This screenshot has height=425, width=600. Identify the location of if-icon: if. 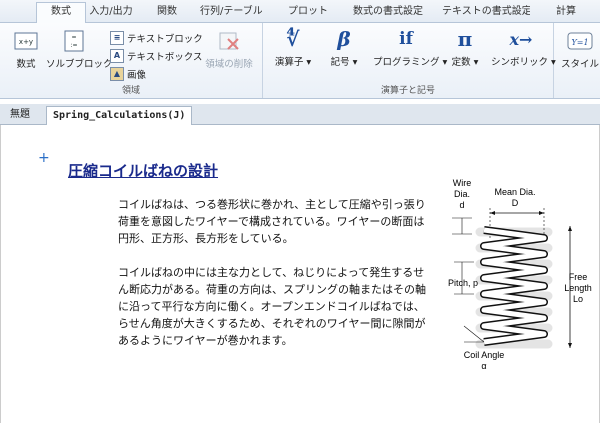
(406, 39).